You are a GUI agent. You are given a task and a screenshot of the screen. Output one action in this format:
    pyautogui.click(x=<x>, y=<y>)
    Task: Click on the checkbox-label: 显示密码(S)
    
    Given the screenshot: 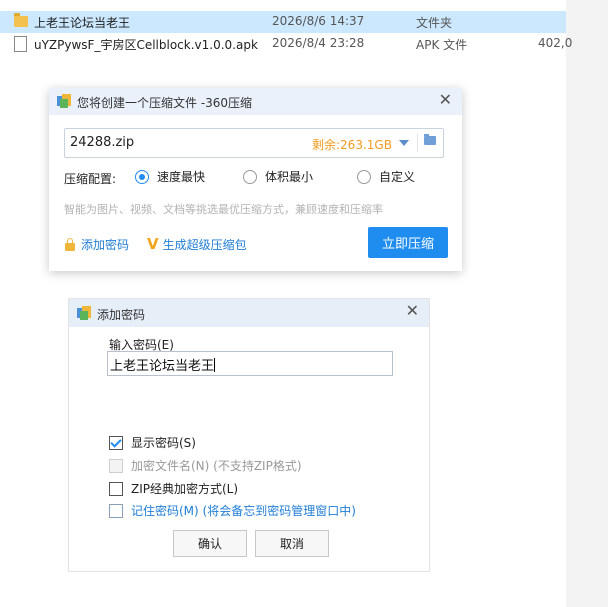 What is the action you would take?
    pyautogui.click(x=163, y=443)
    